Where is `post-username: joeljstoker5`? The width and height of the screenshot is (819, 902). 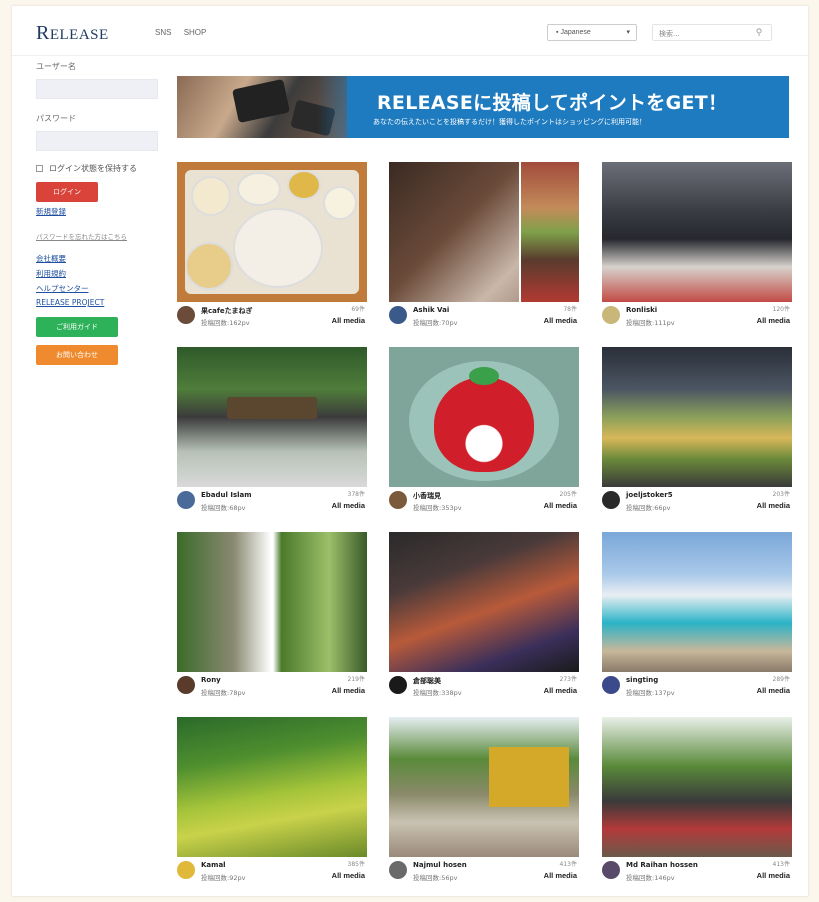 post-username: joeljstoker5 is located at coordinates (649, 495).